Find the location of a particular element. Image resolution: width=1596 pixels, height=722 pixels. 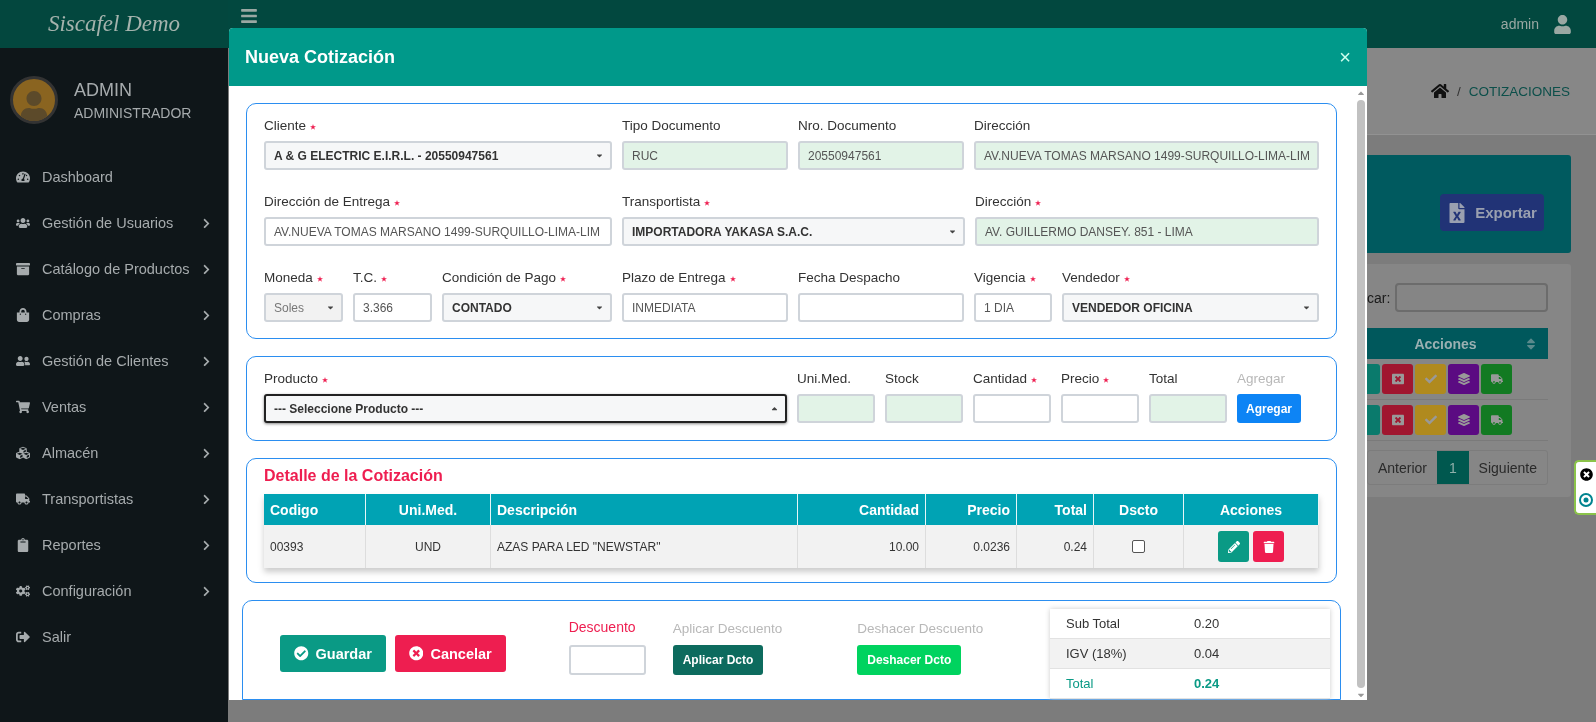

pencil-icon is located at coordinates (1233, 546).